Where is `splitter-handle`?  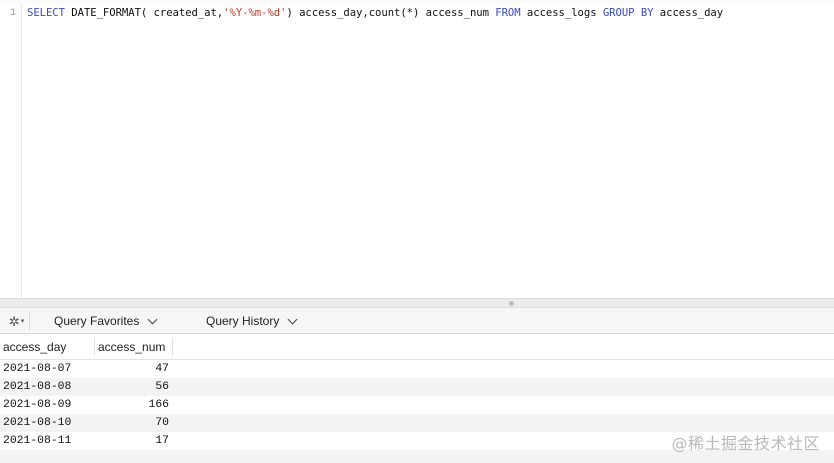
splitter-handle is located at coordinates (511, 303).